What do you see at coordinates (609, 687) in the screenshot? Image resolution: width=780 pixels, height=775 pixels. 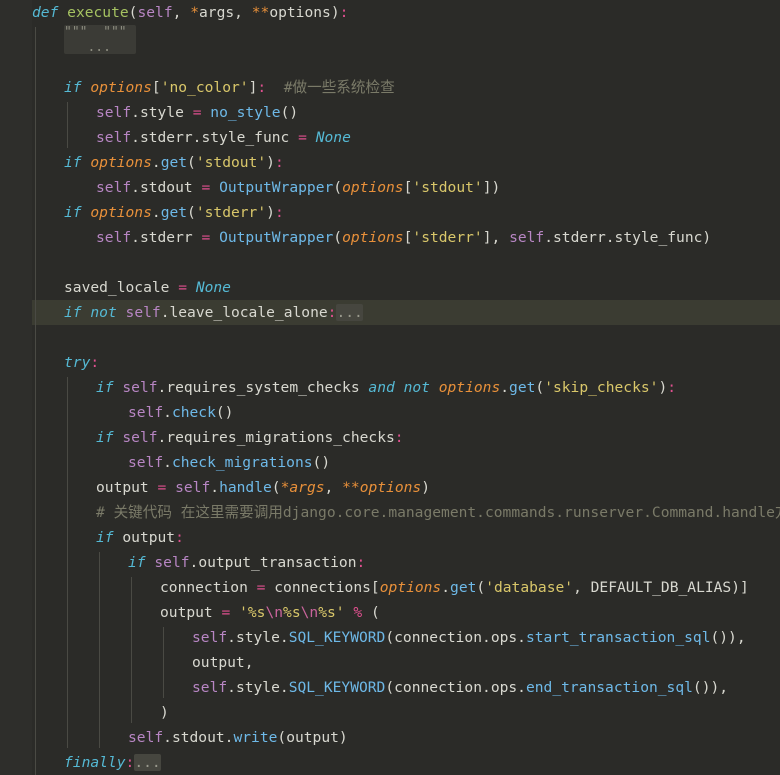 I see `code-token: end_transaction_sql` at bounding box center [609, 687].